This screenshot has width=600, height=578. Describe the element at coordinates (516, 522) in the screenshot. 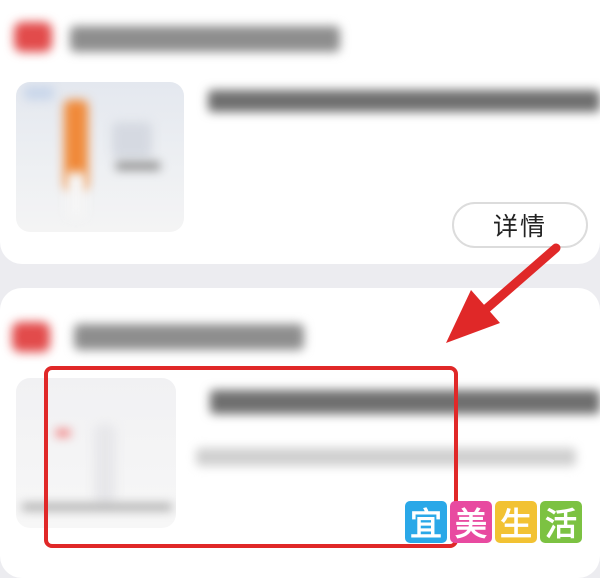

I see `watermark-char: 生` at that location.